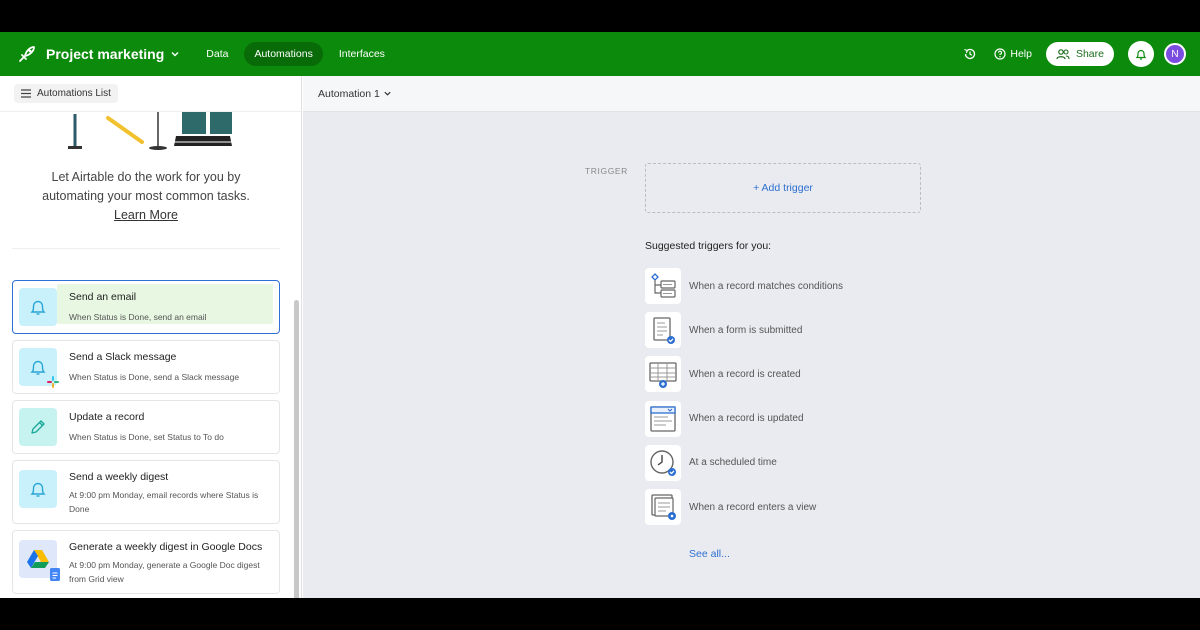  I want to click on add-trigger-button: + Add trigger, so click(783, 188).